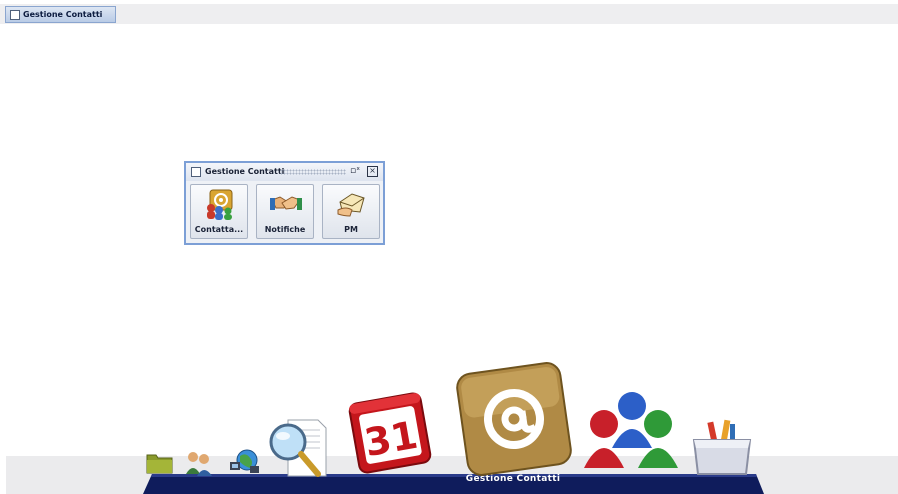 The height and width of the screenshot is (494, 898). Describe the element at coordinates (300, 448) in the screenshot. I see `search-document-icon` at that location.